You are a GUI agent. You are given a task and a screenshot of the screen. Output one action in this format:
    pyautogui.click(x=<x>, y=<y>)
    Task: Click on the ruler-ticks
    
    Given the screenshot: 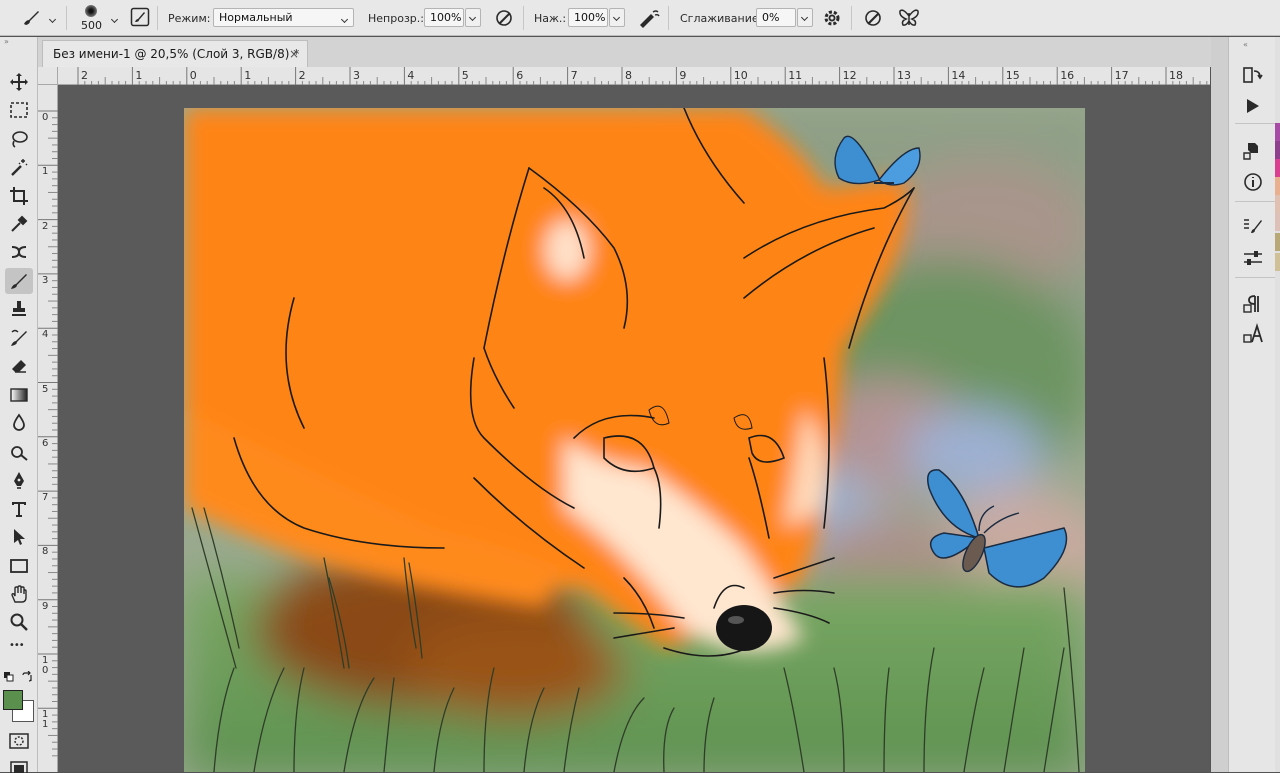 What is the action you would take?
    pyautogui.click(x=642, y=76)
    